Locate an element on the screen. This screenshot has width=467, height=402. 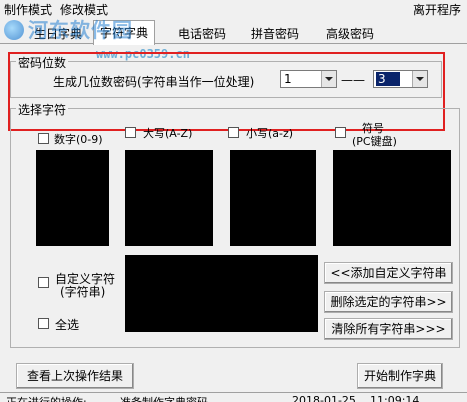
status-time: 11:09:14 is located at coordinates (395, 398).